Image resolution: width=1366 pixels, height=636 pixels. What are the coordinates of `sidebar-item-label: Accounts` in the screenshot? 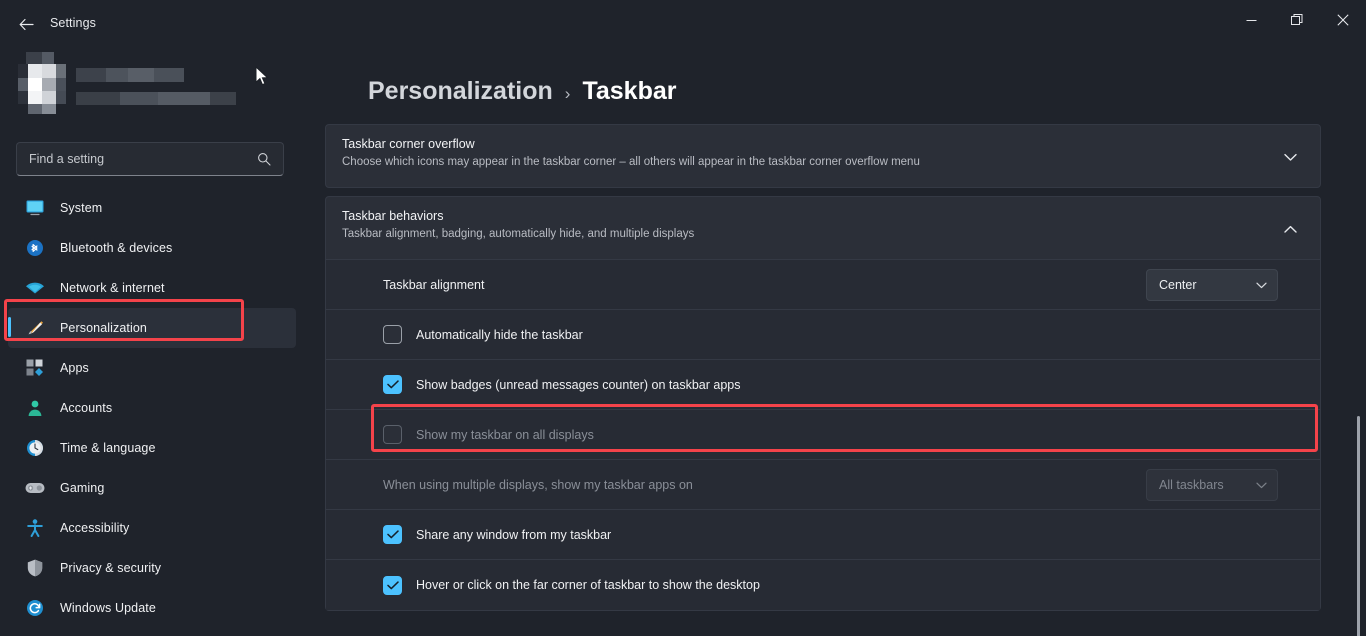 It's located at (86, 408).